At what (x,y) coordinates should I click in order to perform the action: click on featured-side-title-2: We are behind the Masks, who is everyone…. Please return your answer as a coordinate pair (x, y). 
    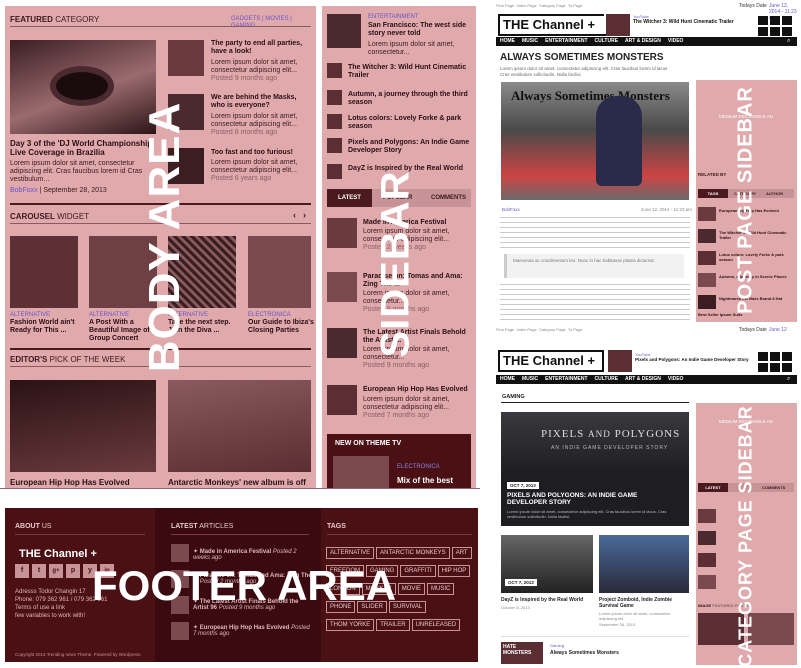
    Looking at the image, I should click on (261, 102).